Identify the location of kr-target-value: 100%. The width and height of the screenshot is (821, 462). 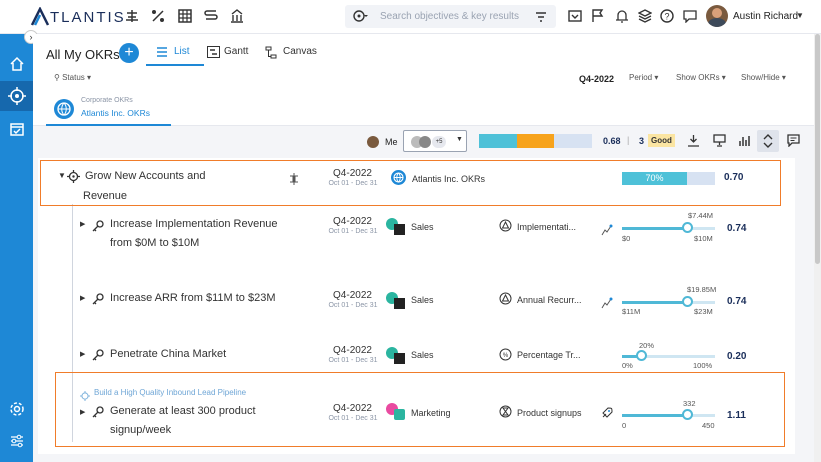
(703, 365).